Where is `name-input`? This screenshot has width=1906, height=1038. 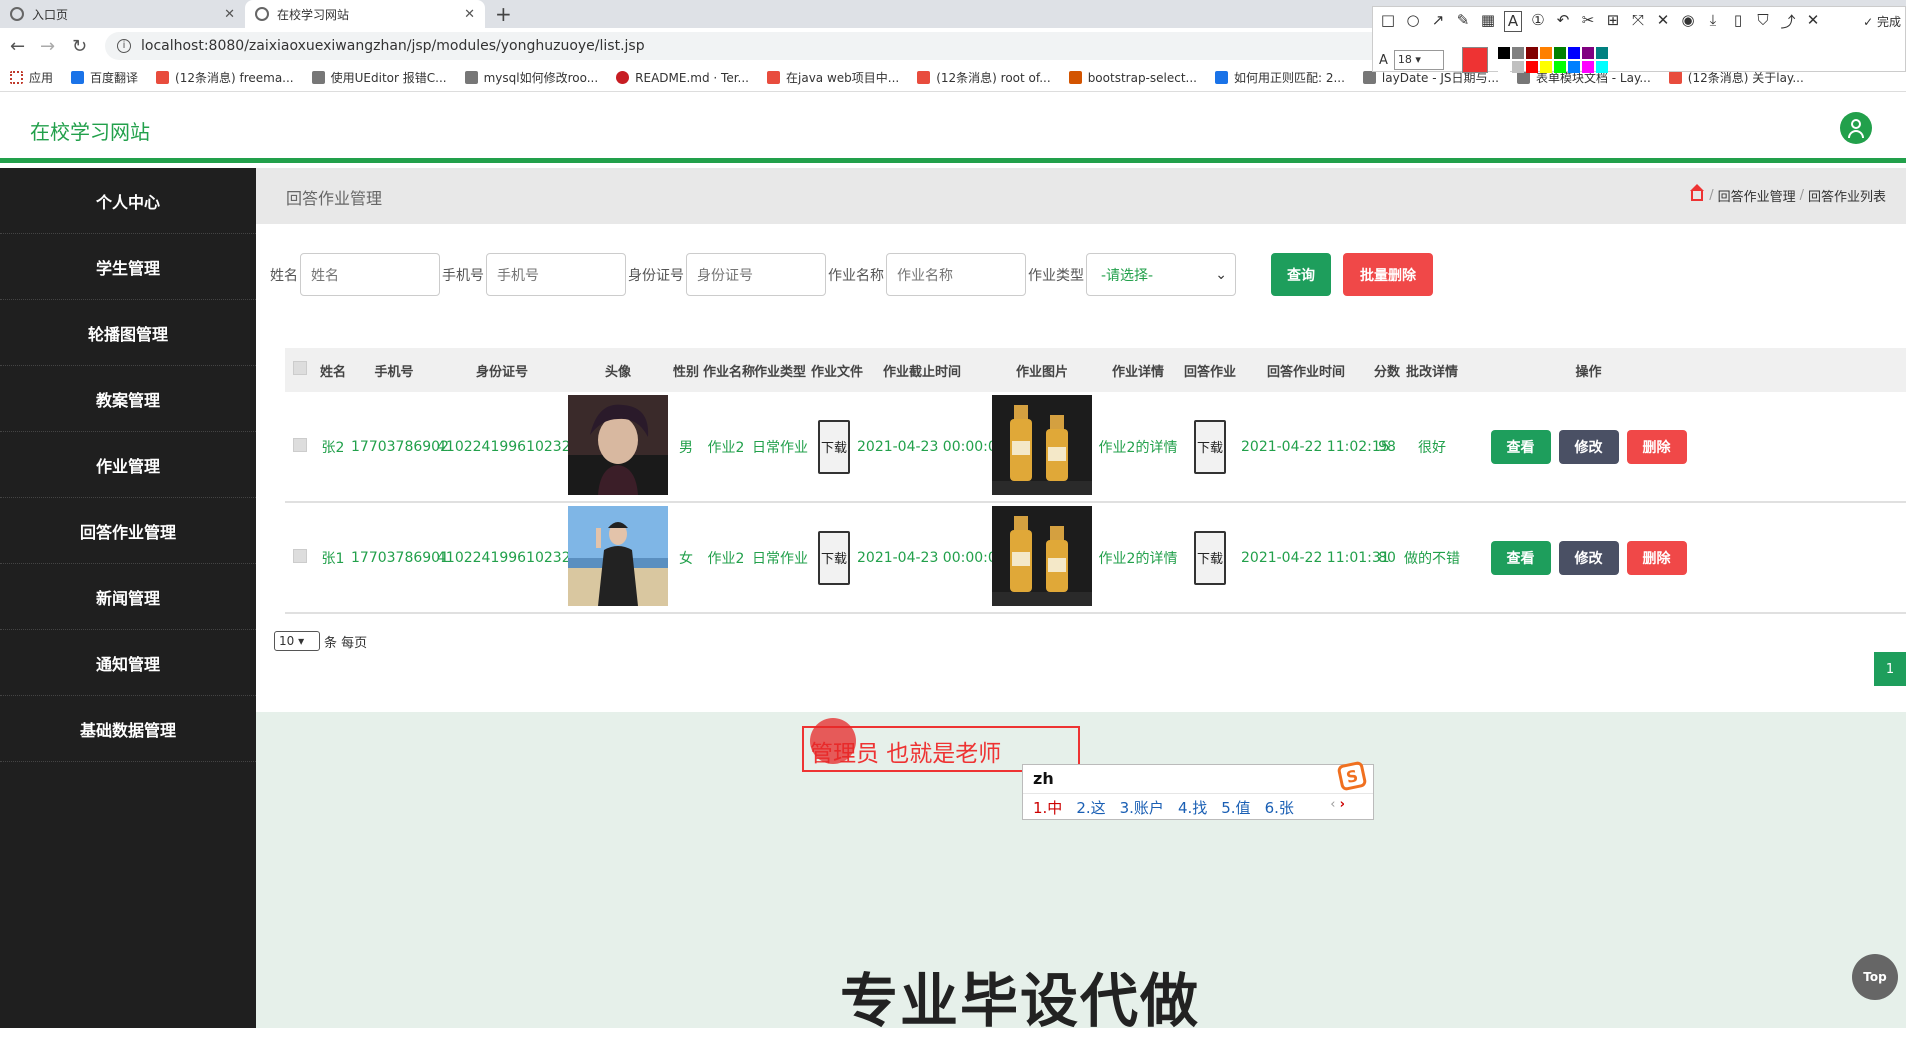 name-input is located at coordinates (370, 274).